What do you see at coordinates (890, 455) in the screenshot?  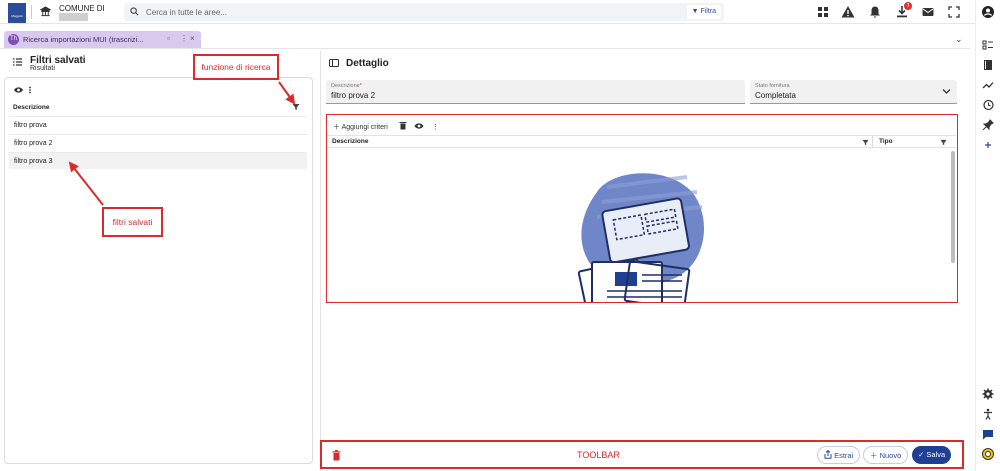 I see `new-button-label: Nuovo` at bounding box center [890, 455].